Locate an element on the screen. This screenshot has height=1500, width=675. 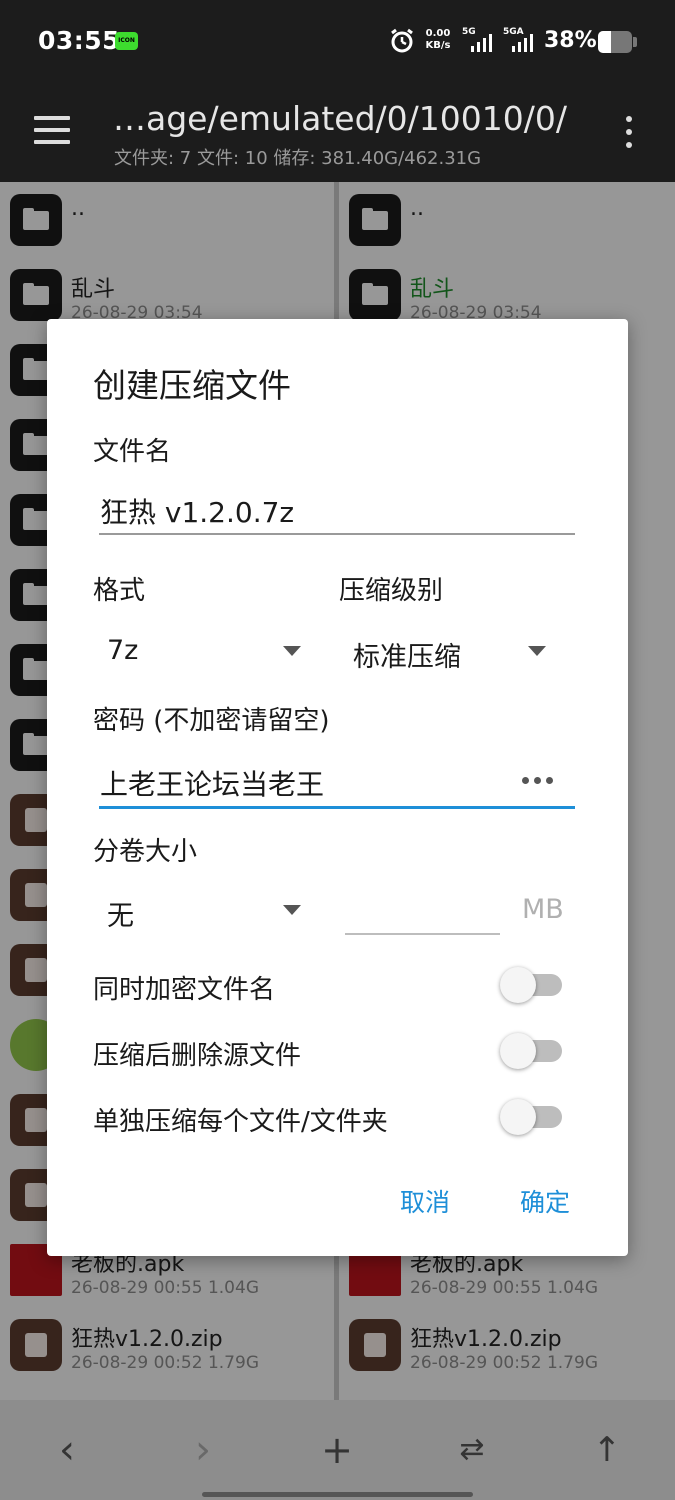
clock: 03:55 is located at coordinates (79, 40).